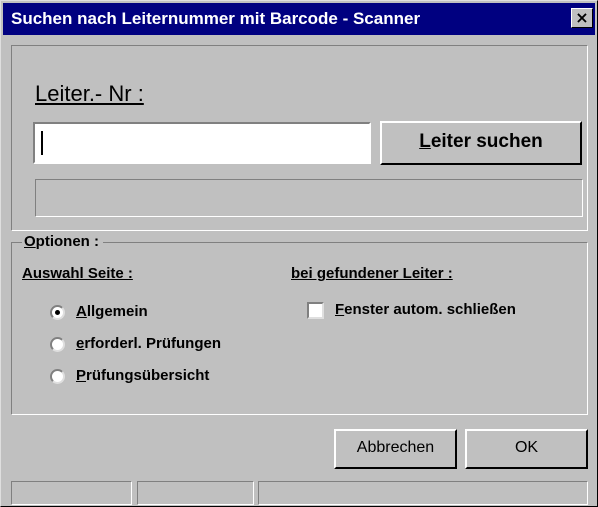 The image size is (598, 507). Describe the element at coordinates (315, 310) in the screenshot. I see `fenster-schliessen-checkbox` at that location.